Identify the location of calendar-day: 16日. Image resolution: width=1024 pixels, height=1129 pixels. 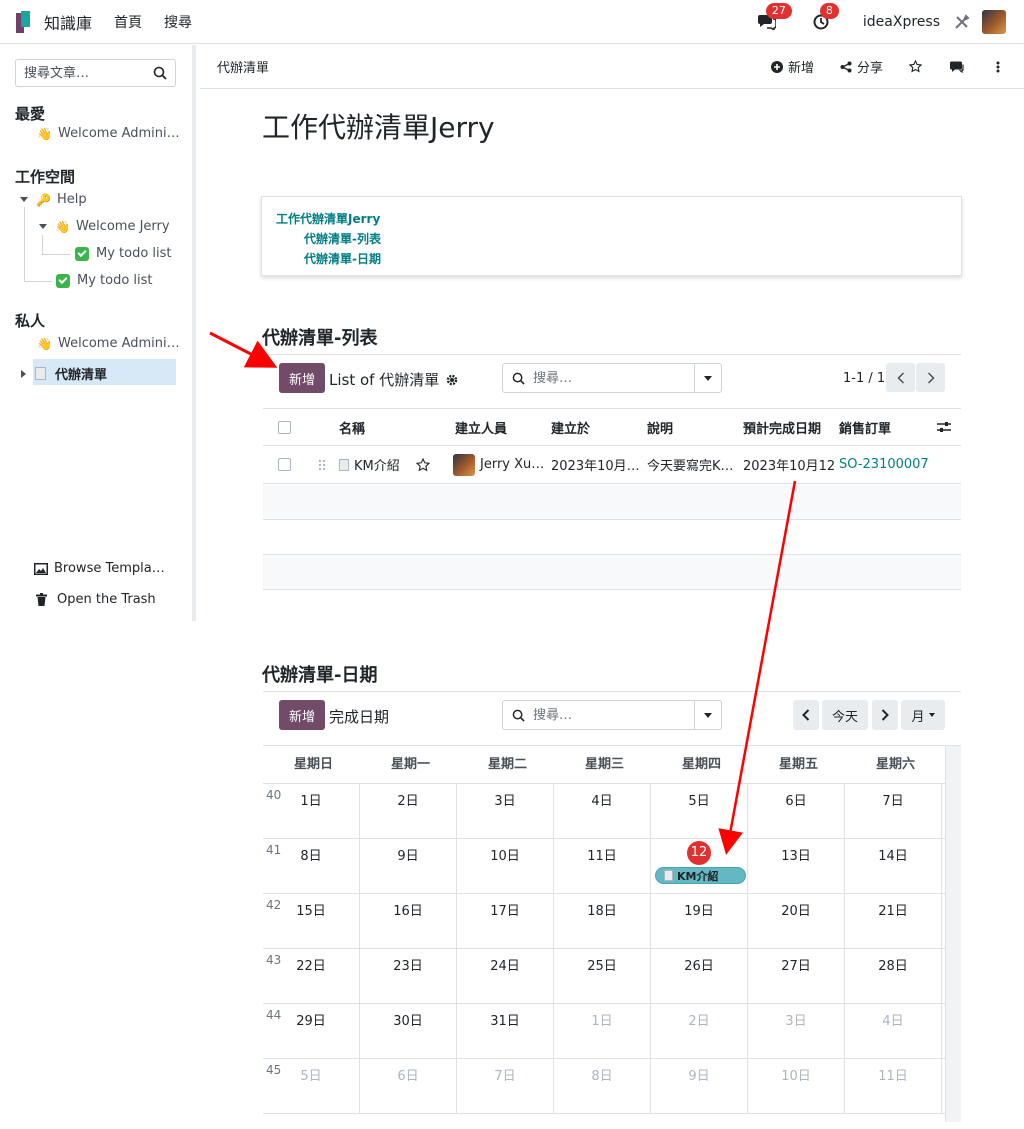
(408, 921).